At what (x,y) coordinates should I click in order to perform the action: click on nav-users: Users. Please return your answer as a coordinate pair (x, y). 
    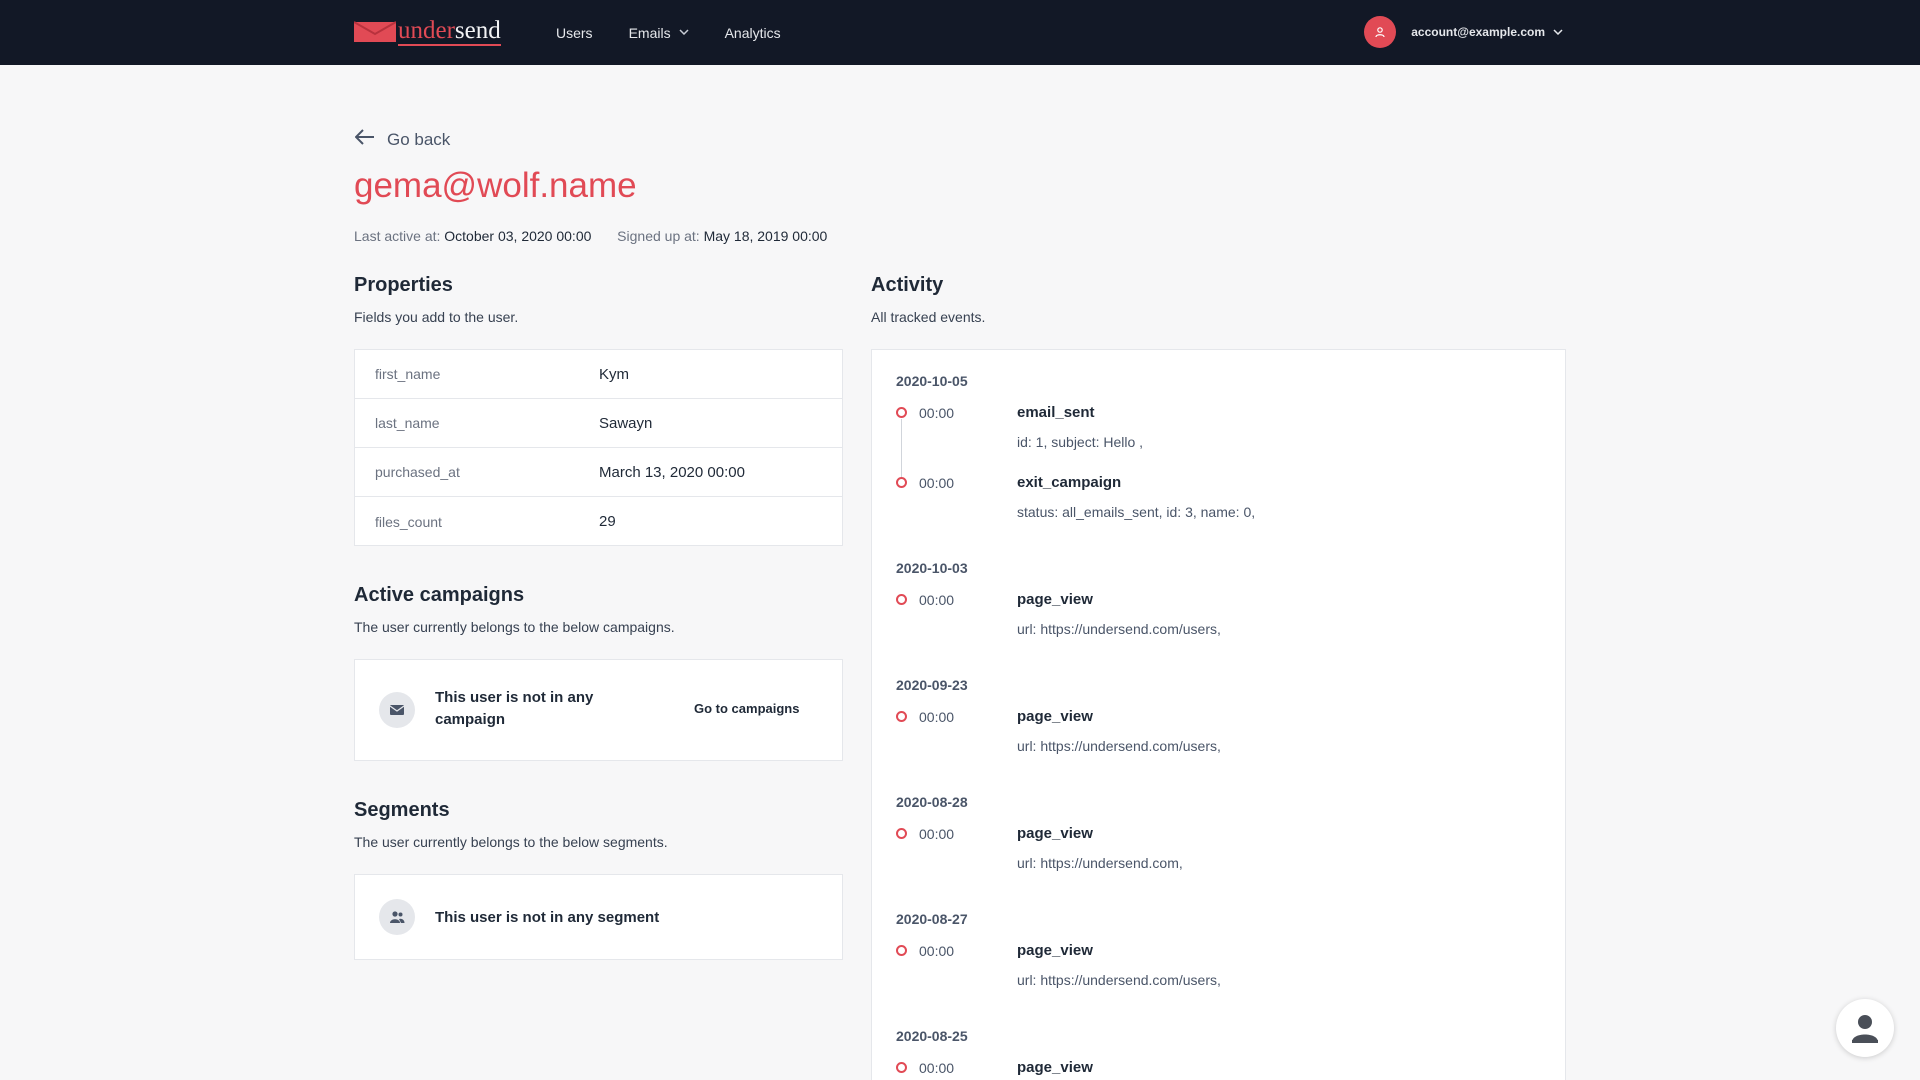
    Looking at the image, I should click on (574, 33).